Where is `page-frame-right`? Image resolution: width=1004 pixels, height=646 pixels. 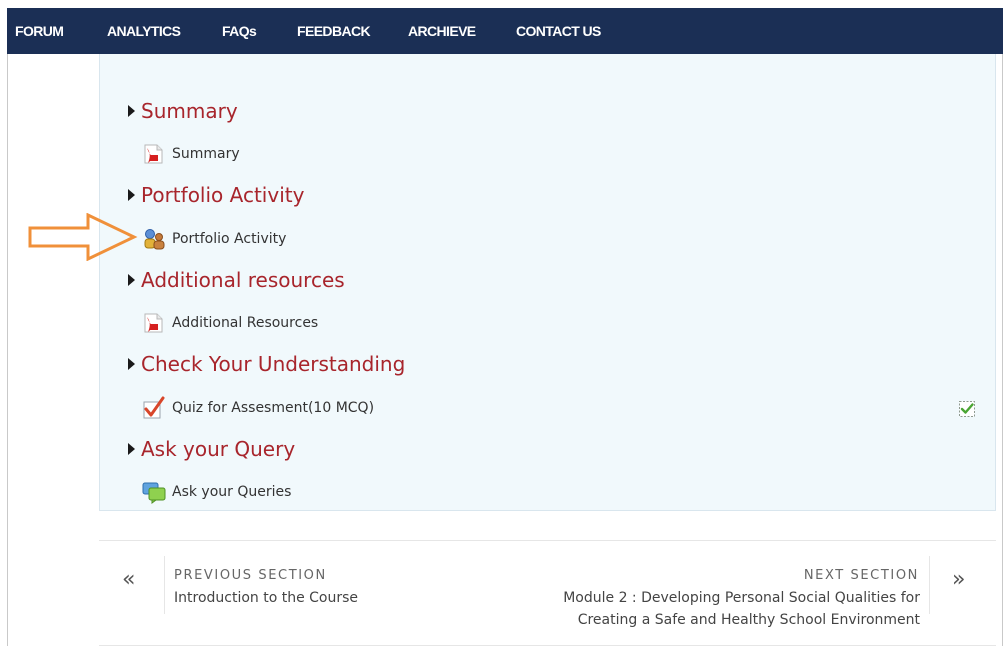
page-frame-right is located at coordinates (1002, 327).